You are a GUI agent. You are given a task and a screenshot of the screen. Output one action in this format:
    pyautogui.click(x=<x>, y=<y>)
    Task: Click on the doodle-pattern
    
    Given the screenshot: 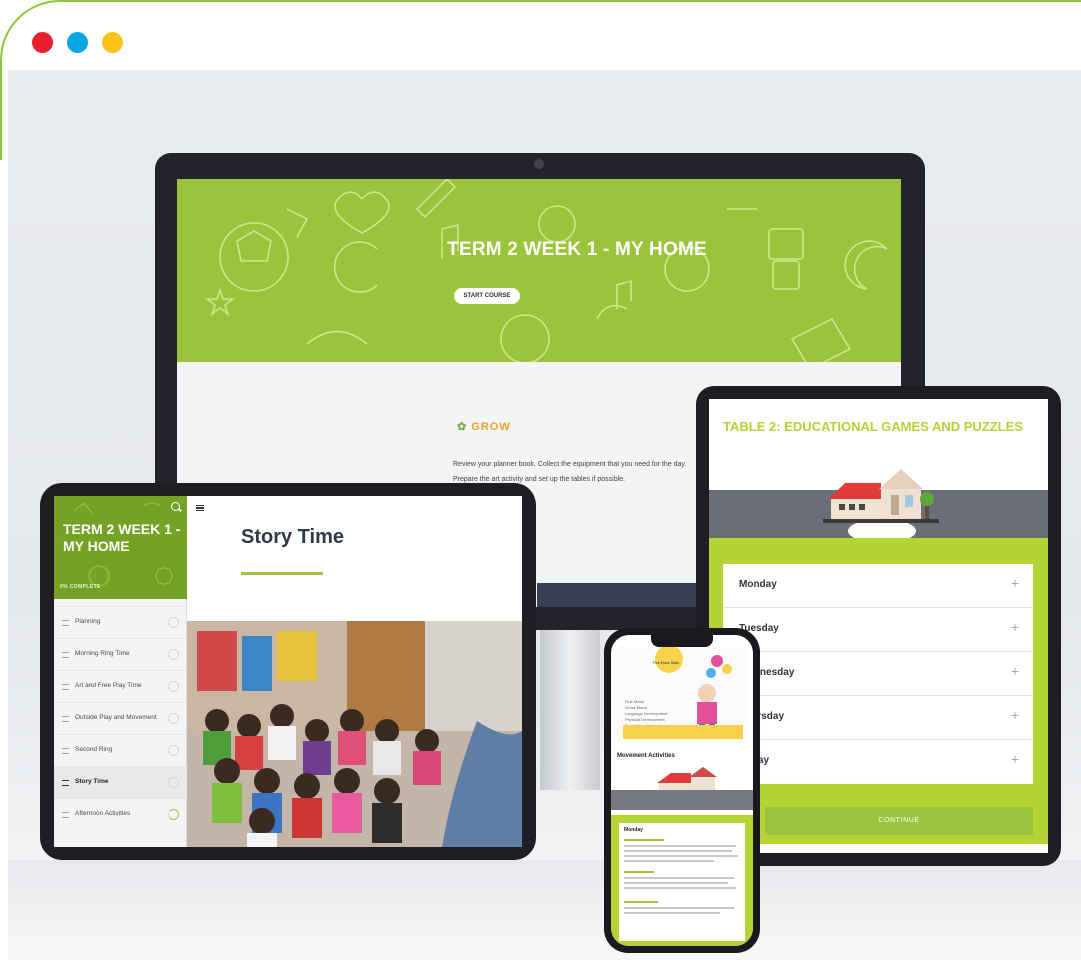 What is the action you would take?
    pyautogui.click(x=546, y=270)
    